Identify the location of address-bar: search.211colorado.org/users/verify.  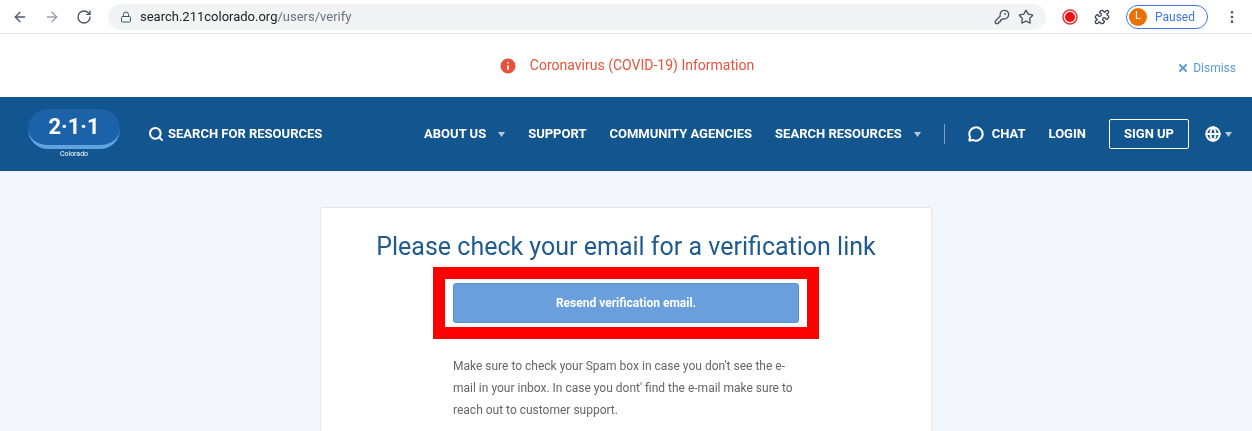
(577, 16).